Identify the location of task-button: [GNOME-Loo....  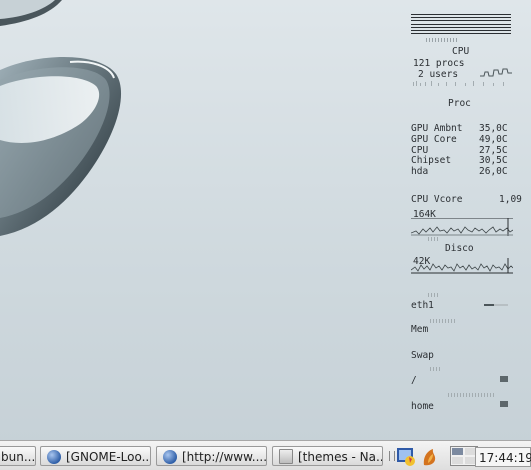
(95, 456).